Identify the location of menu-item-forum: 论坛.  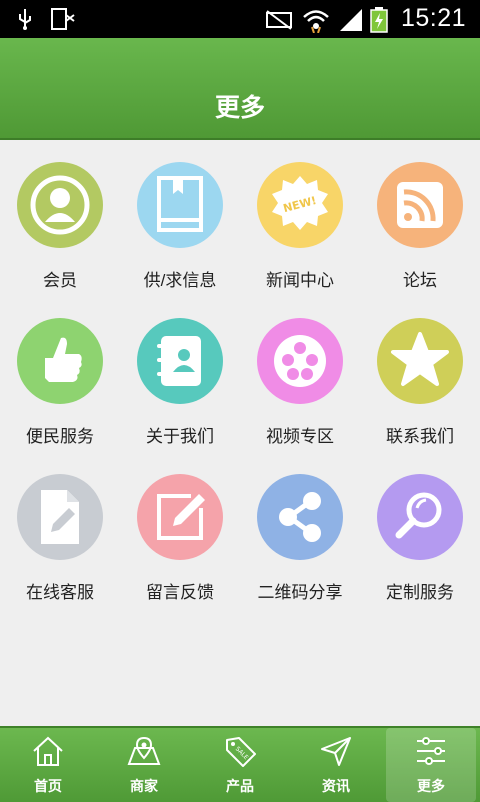
(420, 215).